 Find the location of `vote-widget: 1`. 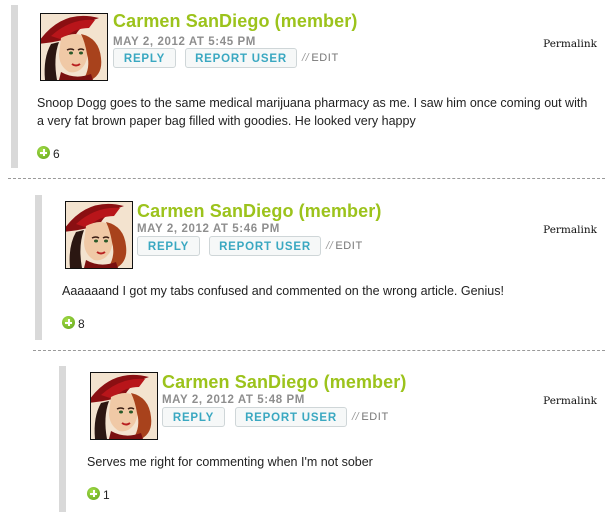

vote-widget: 1 is located at coordinates (98, 493).